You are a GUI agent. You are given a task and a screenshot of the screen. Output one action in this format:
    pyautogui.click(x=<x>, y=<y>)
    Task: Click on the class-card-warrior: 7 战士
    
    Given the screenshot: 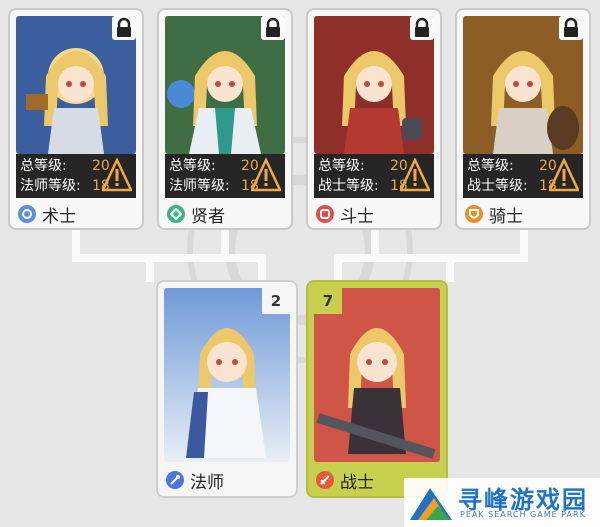 What is the action you would take?
    pyautogui.click(x=377, y=389)
    